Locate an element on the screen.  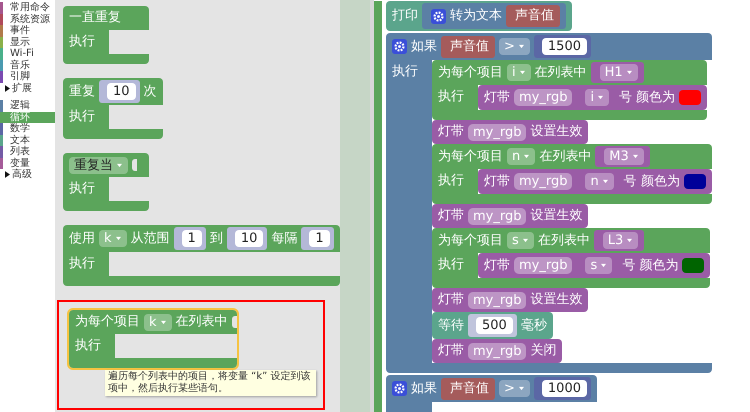
c-shaped-block: 为每个项目 n 在列表中 M3 执行 灯带 my_rgb n 号 颜色为 is located at coordinates (572, 174).